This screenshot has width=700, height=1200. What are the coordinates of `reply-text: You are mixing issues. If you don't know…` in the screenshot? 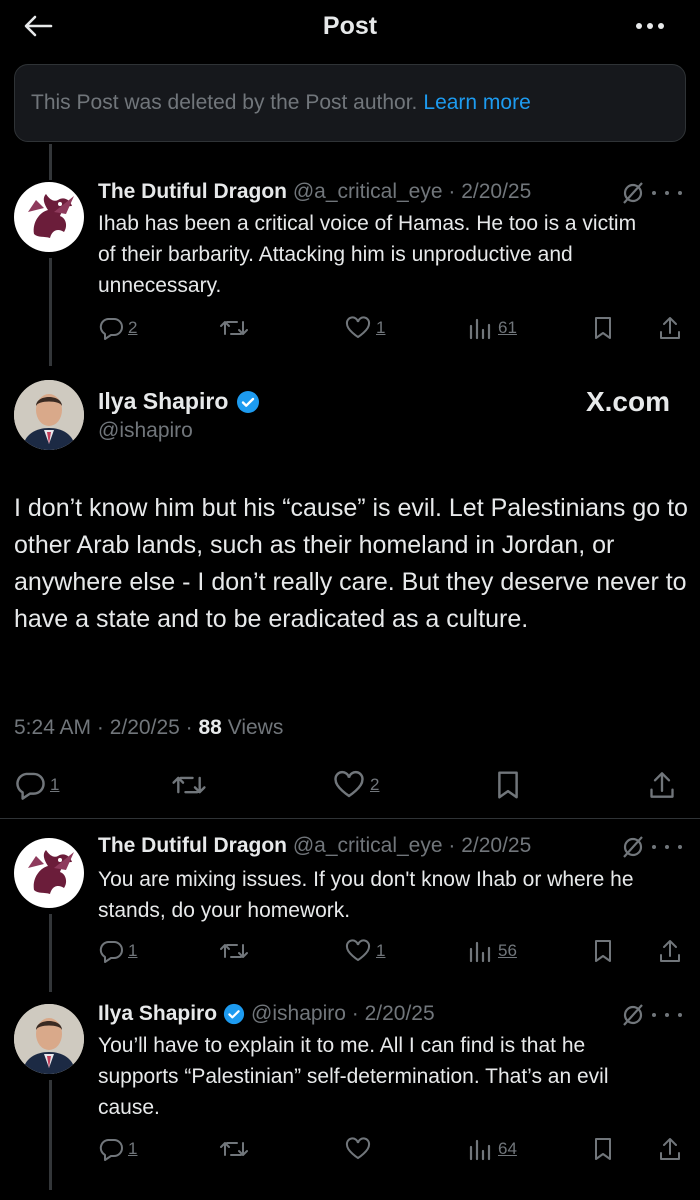 It's located at (366, 895).